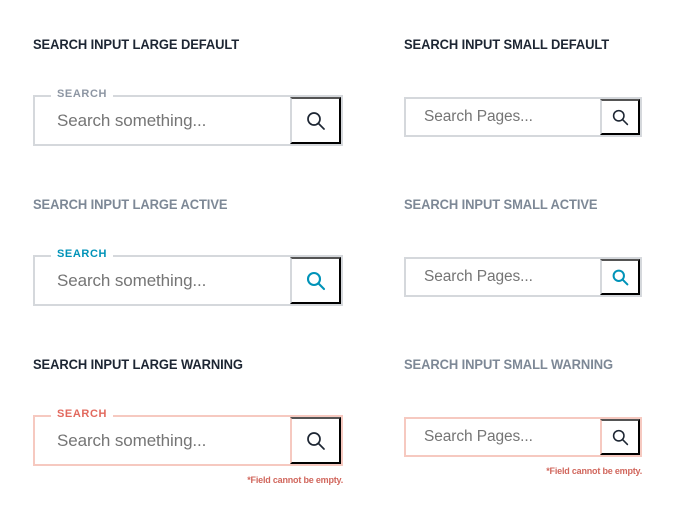 The width and height of the screenshot is (700, 514). What do you see at coordinates (130, 204) in the screenshot?
I see `variant-heading: SEARCH INPUT LARGE ACTIVE` at bounding box center [130, 204].